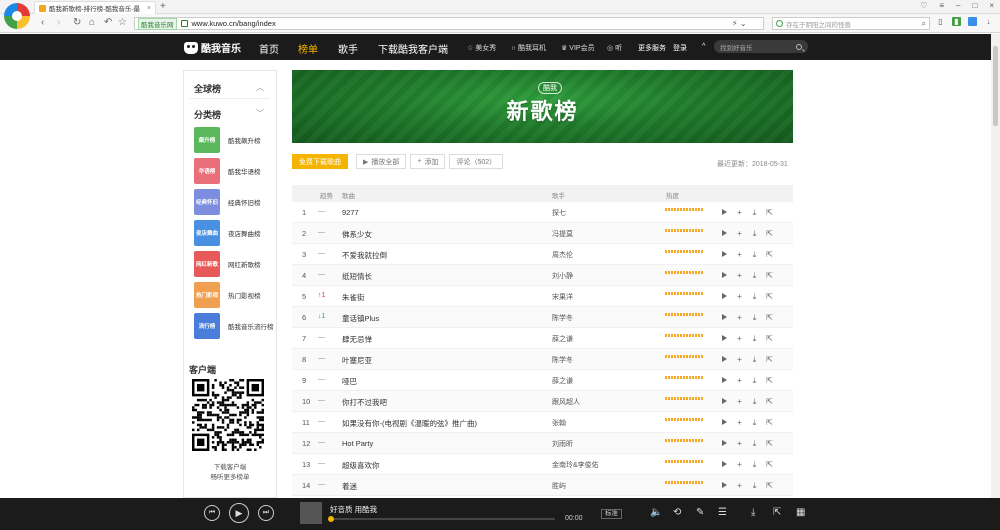  What do you see at coordinates (353, 297) in the screenshot?
I see `row-song-title: 朱雀街` at bounding box center [353, 297].